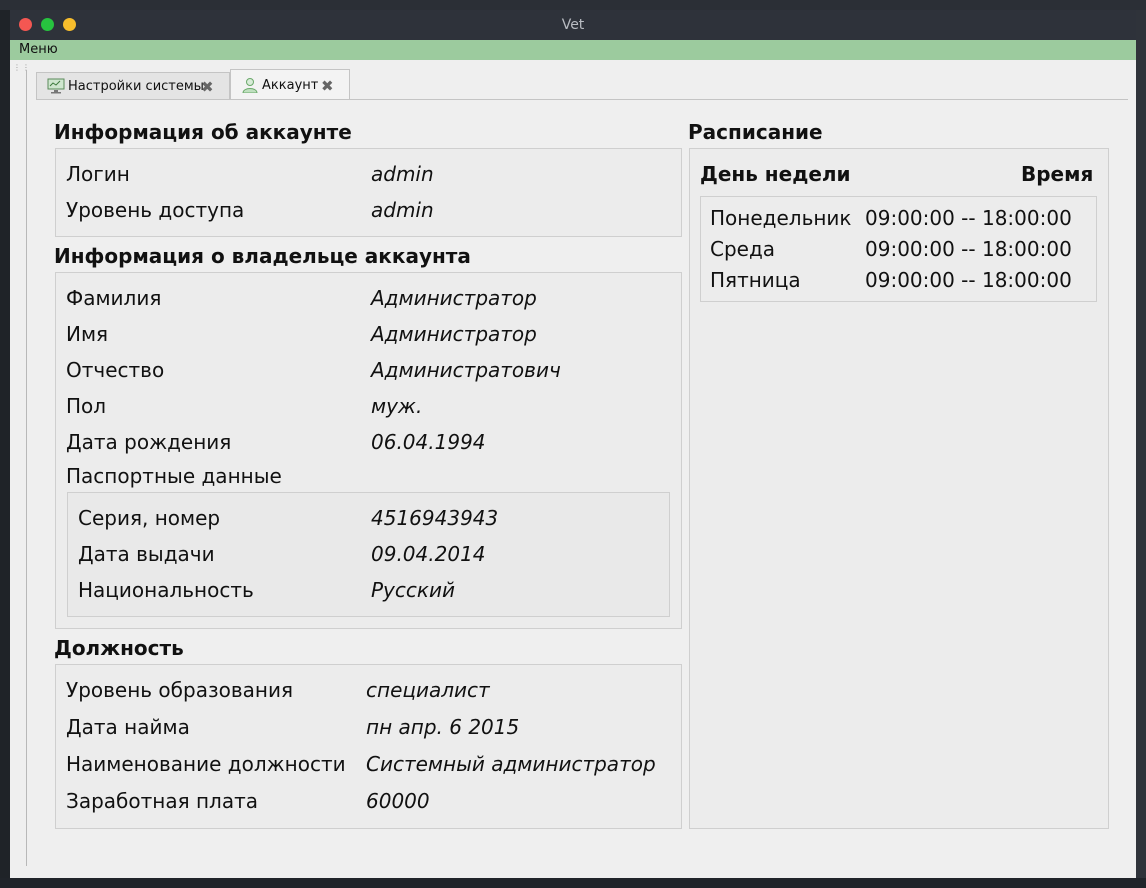 The image size is (1146, 888). I want to click on passport-number-label: Серия, номер, so click(149, 518).